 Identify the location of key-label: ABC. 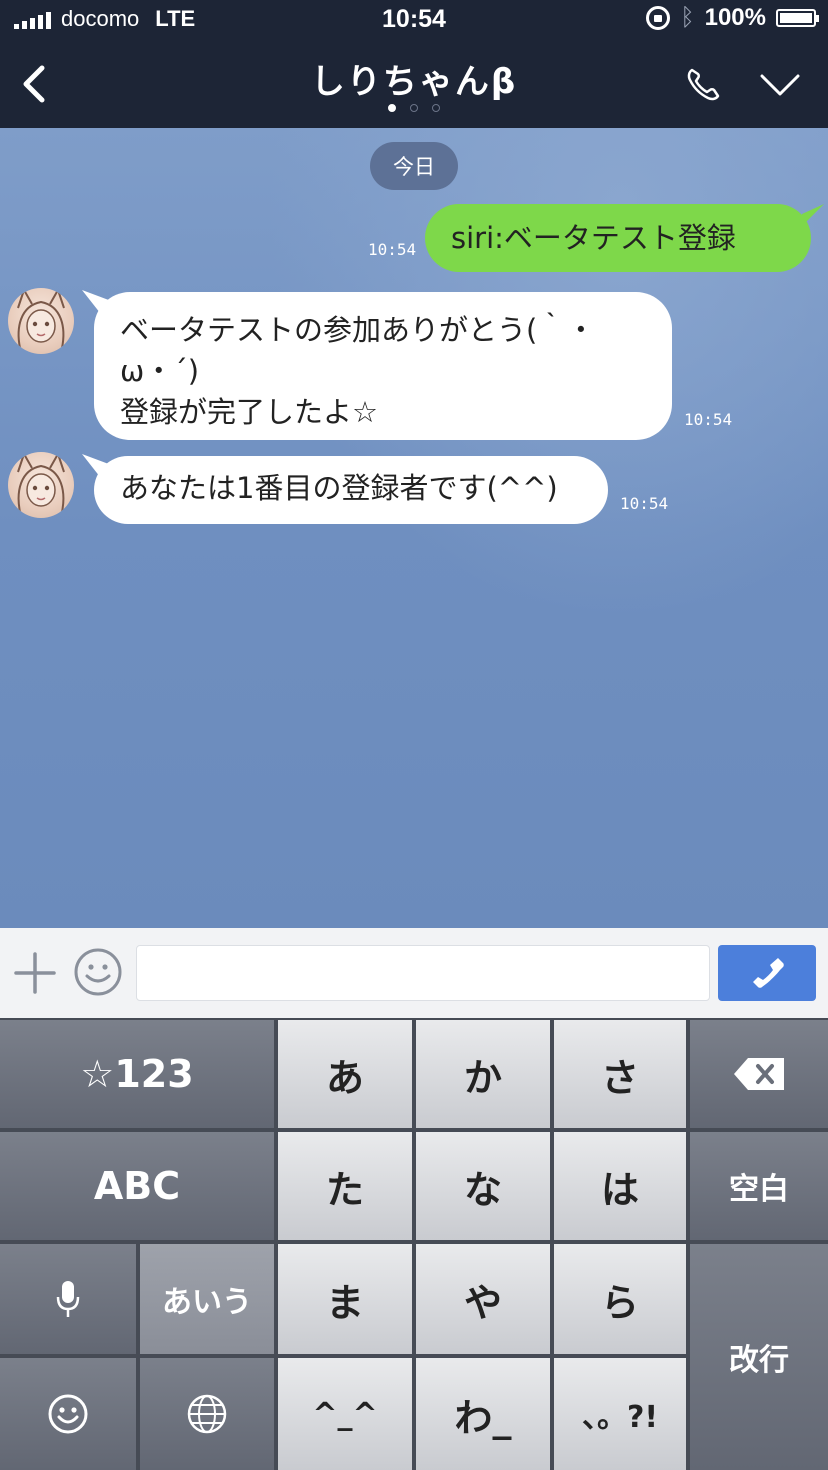
(137, 1186).